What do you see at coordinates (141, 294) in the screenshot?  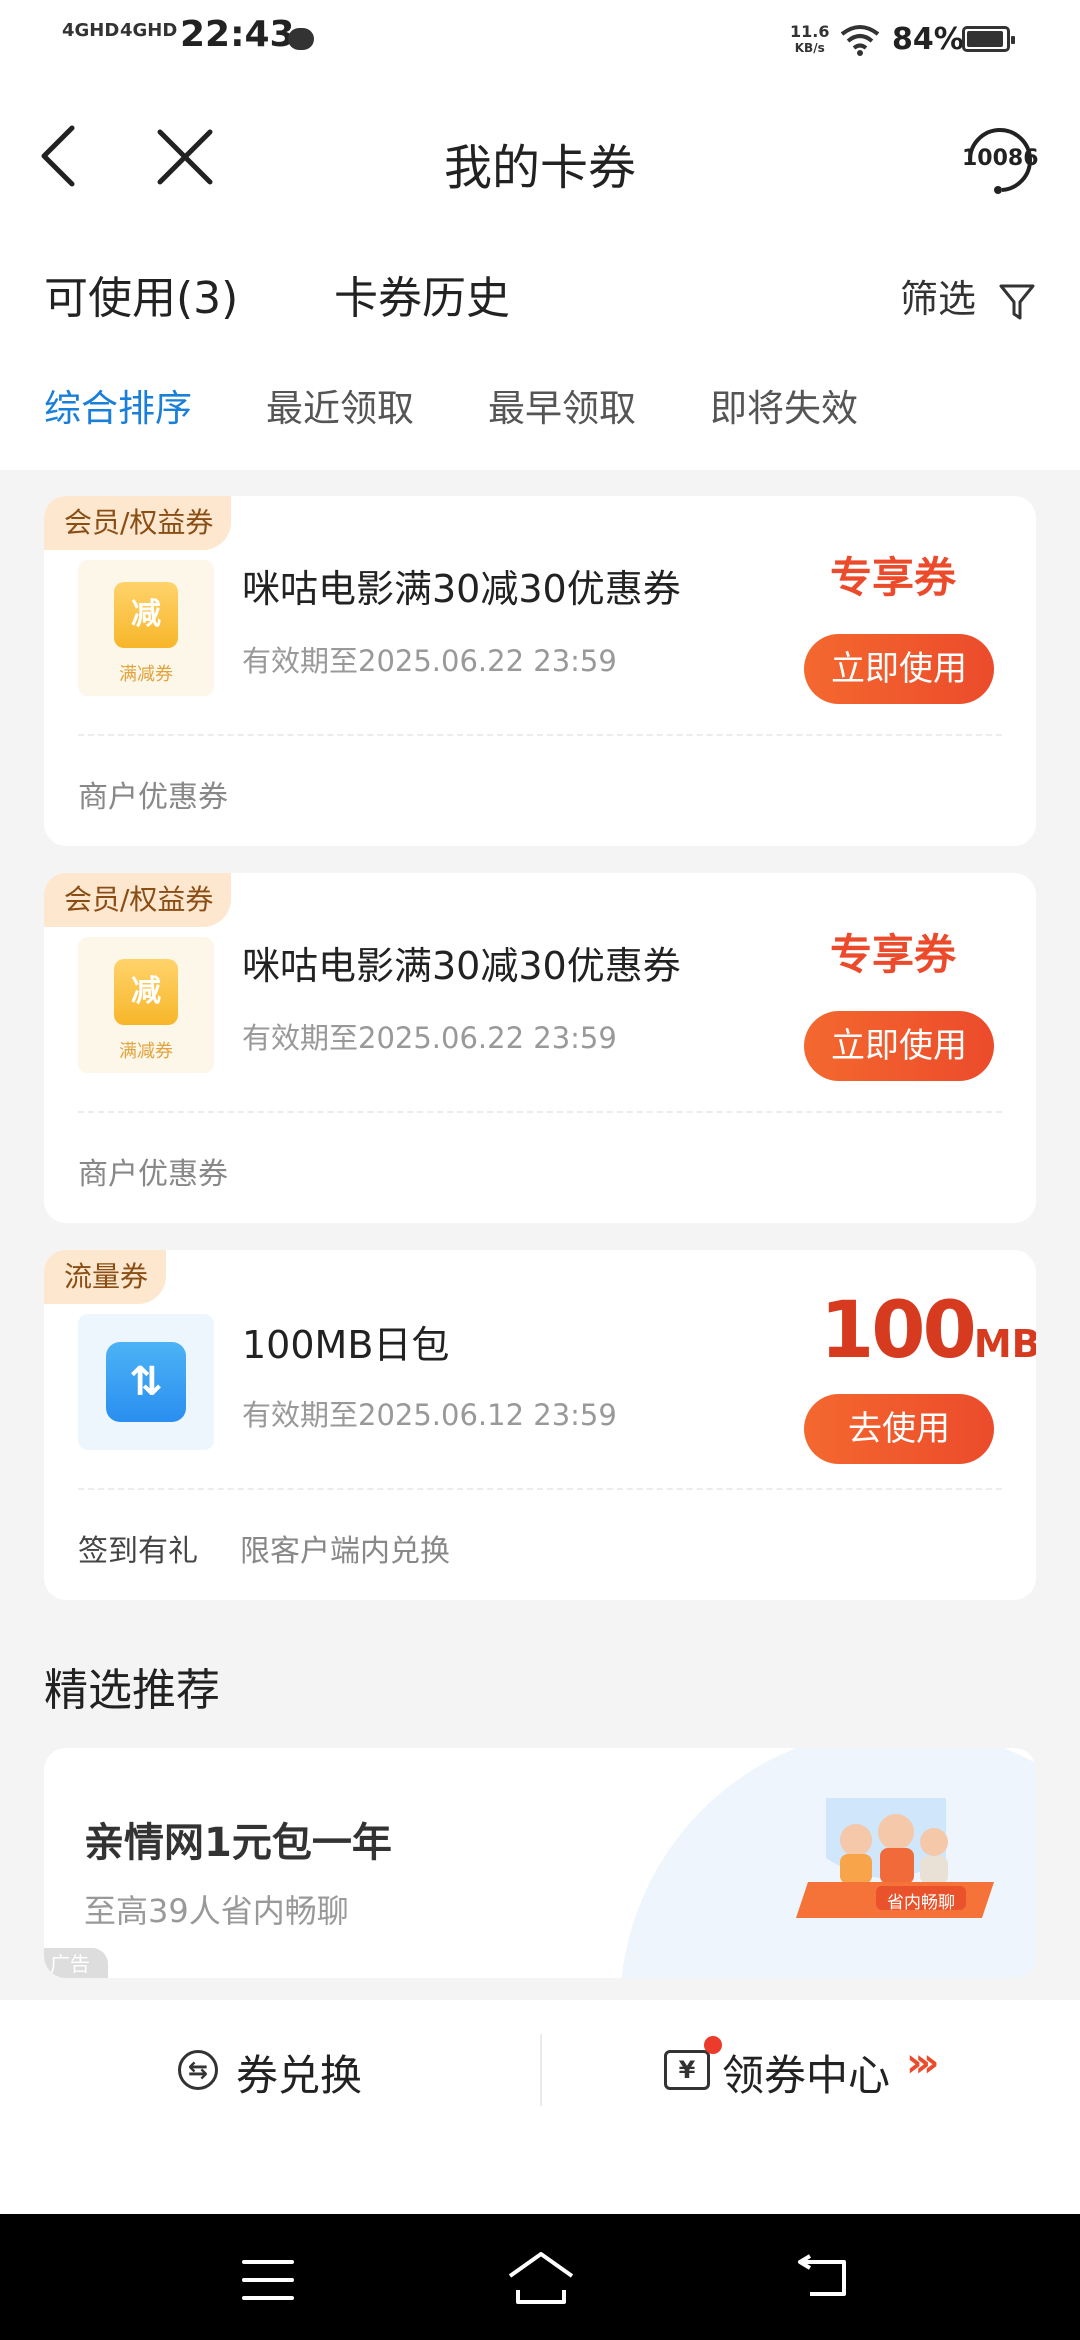 I see `tab-available: 可使用(3)` at bounding box center [141, 294].